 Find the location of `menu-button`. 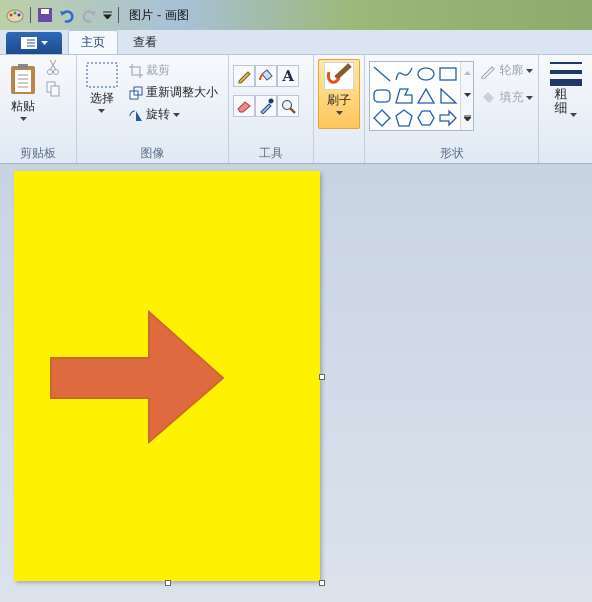

menu-button is located at coordinates (34, 43).